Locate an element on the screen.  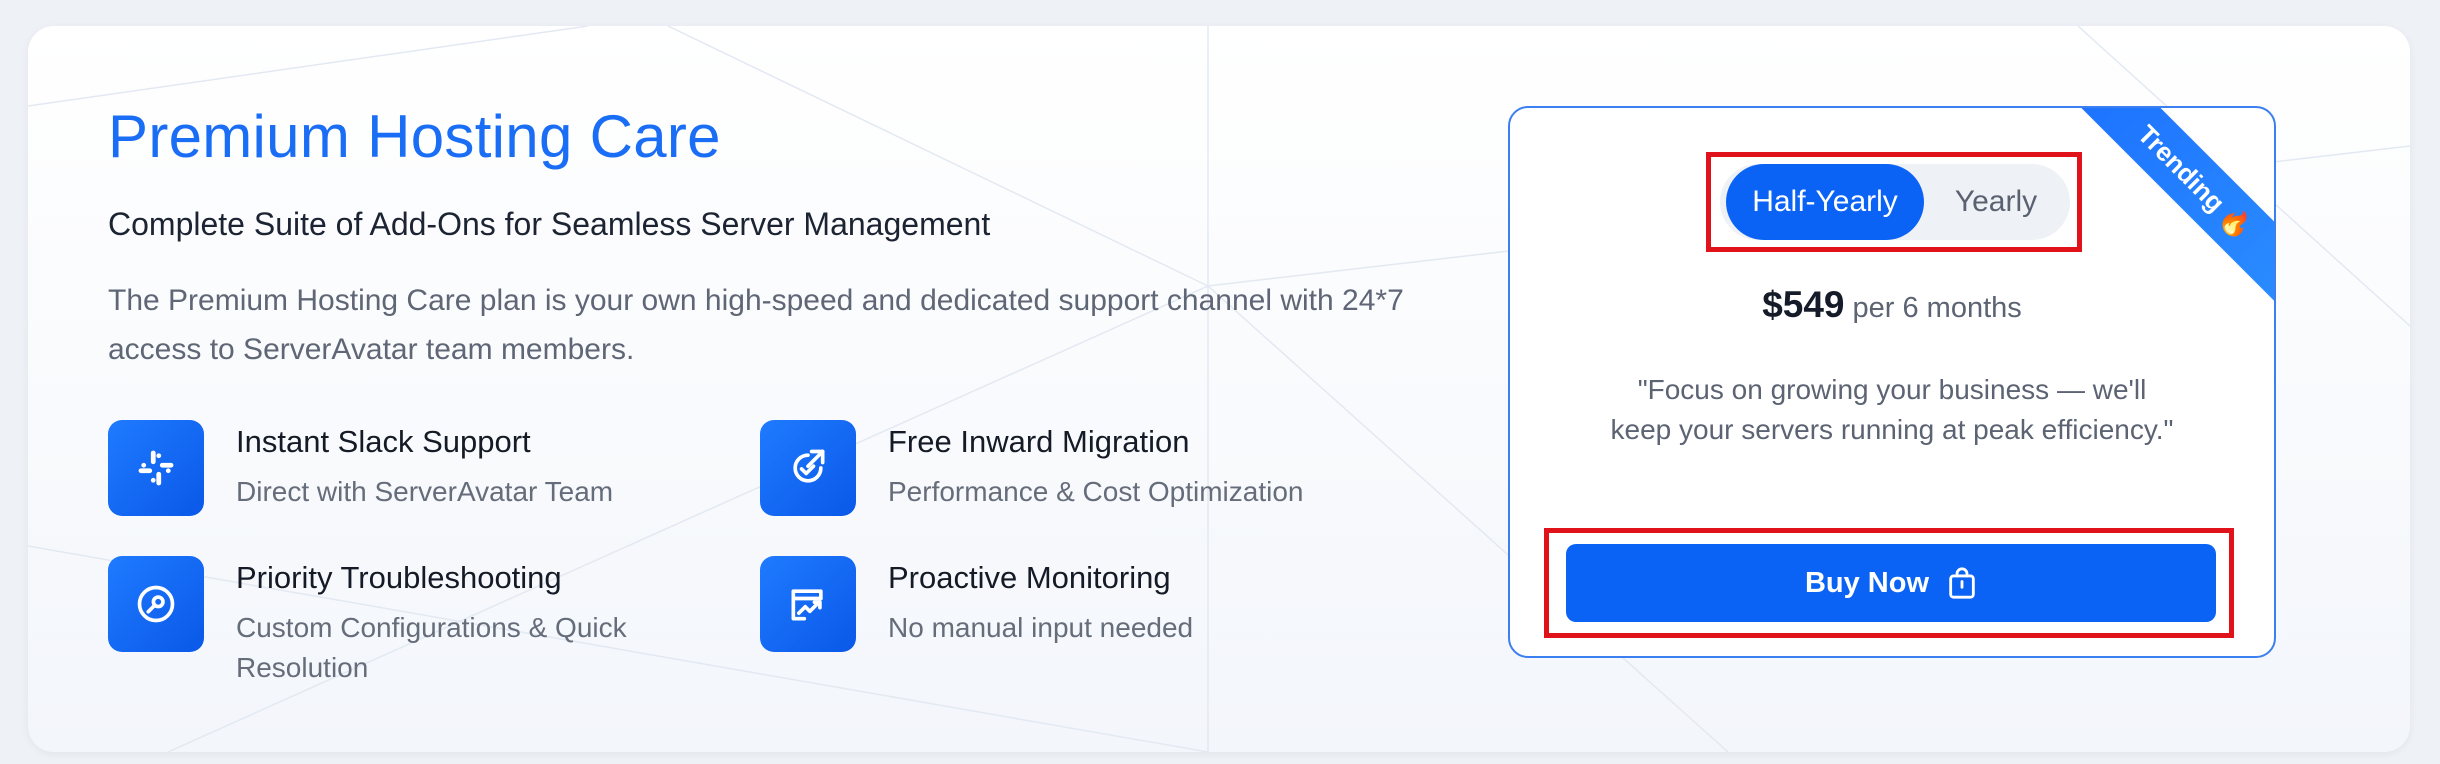
page-title: Premium Hosting Care is located at coordinates (414, 136).